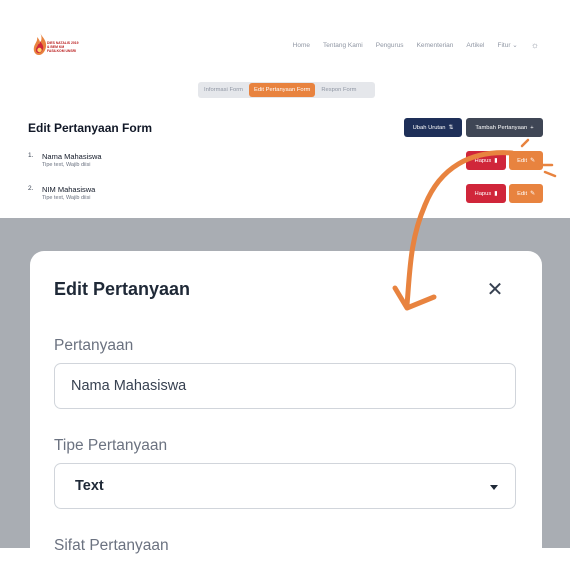 The height and width of the screenshot is (581, 570). I want to click on question-text: Nama Mahasiswa, so click(72, 156).